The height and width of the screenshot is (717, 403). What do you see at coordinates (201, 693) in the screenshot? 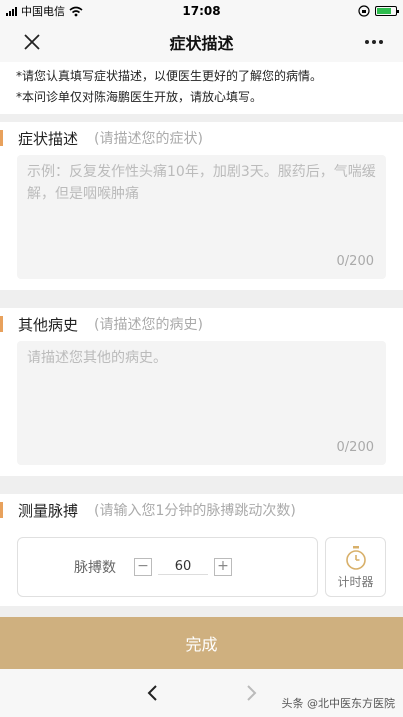
I see `bottom-toolbar: 头条 @北中医东方医院` at bounding box center [201, 693].